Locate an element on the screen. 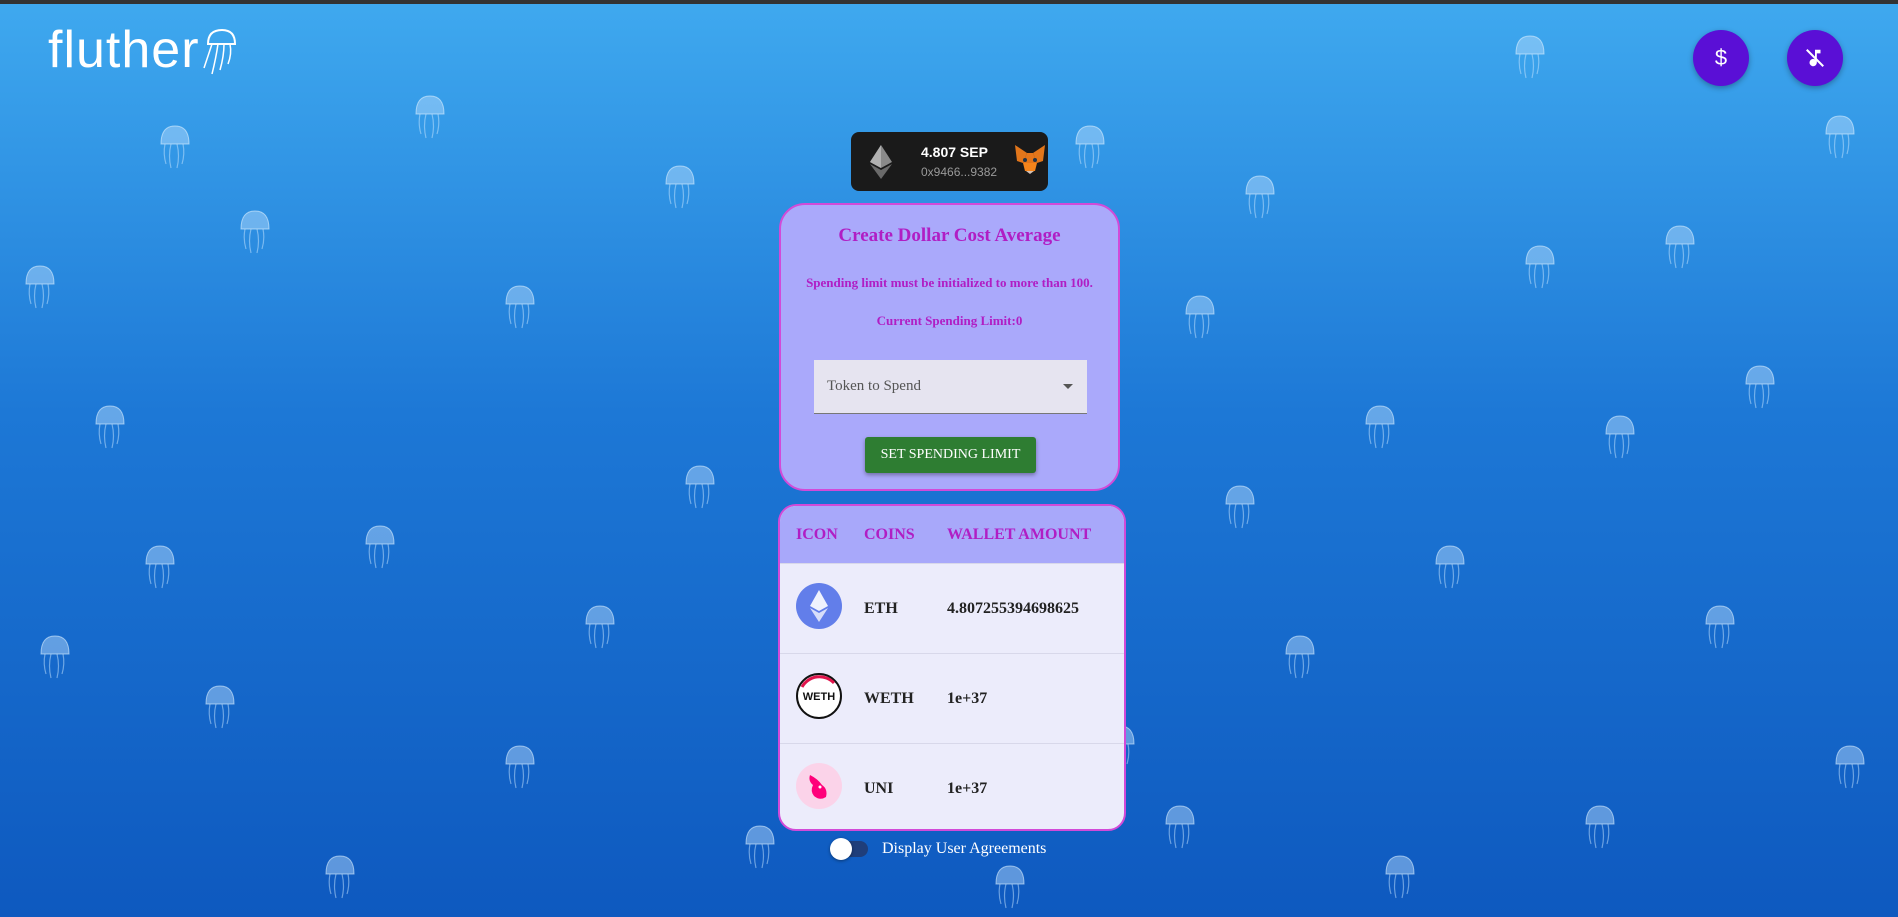 The height and width of the screenshot is (917, 1898). svg-text: WETH is located at coordinates (819, 697).